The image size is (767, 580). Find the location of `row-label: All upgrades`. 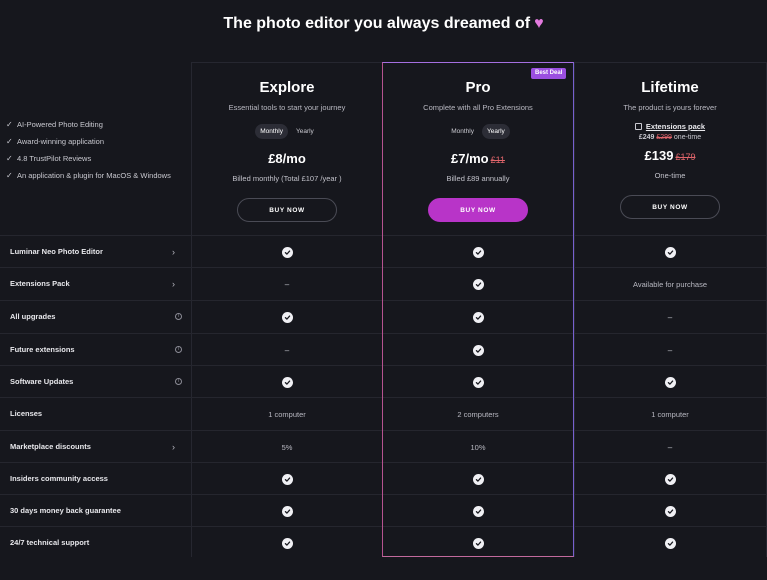

row-label: All upgrades is located at coordinates (33, 316).